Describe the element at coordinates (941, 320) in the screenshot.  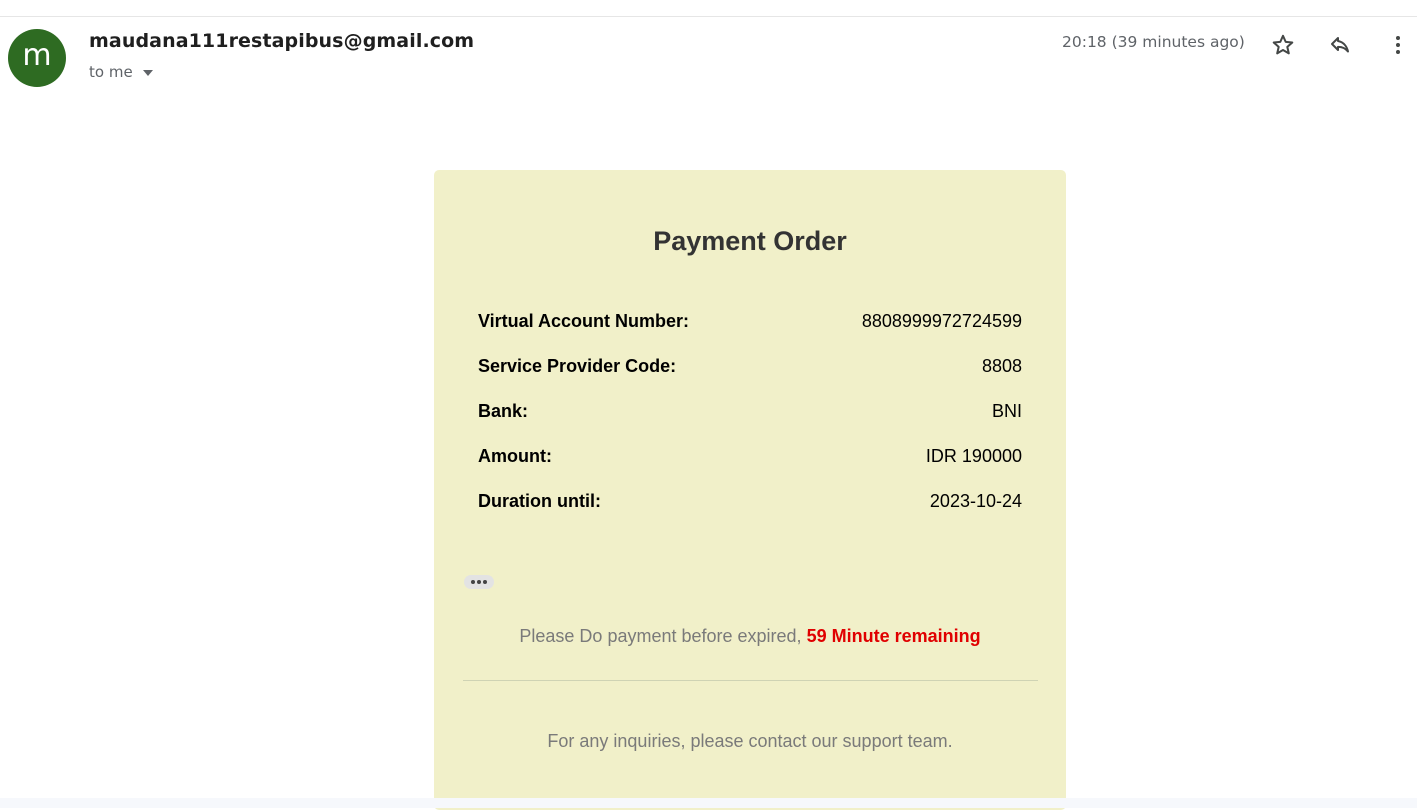
I see `detail-value: 8808999972724599` at that location.